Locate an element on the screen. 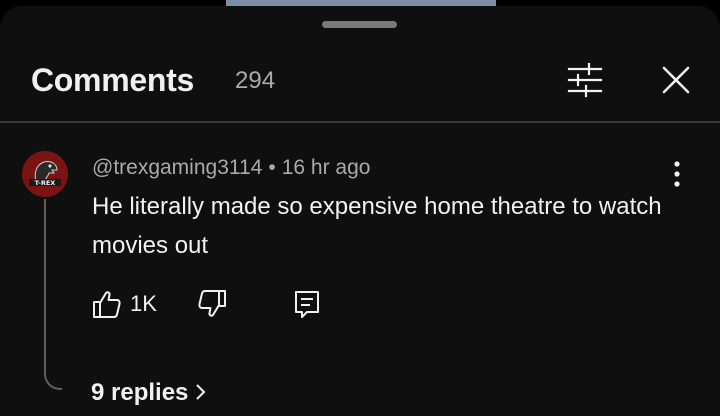 The height and width of the screenshot is (416, 720). trex-avatar-logo: T-REX is located at coordinates (45, 174).